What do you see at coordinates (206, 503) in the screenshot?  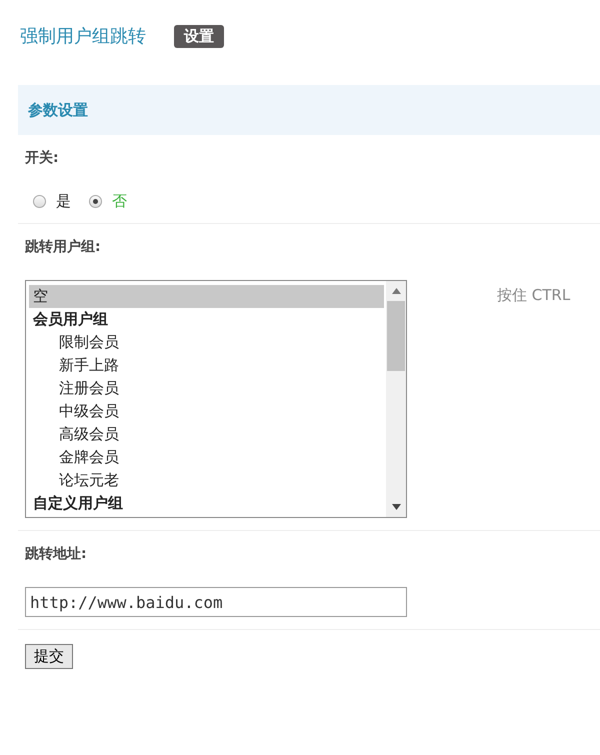 I see `group-heading: 自定义用户组` at bounding box center [206, 503].